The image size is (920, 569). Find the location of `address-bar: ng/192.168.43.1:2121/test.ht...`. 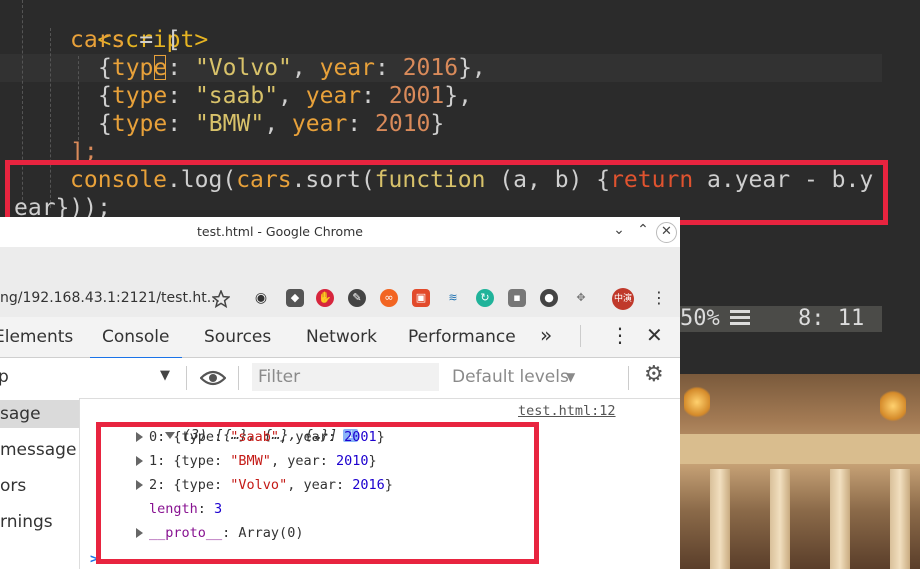

address-bar: ng/192.168.43.1:2121/test.ht... is located at coordinates (110, 298).